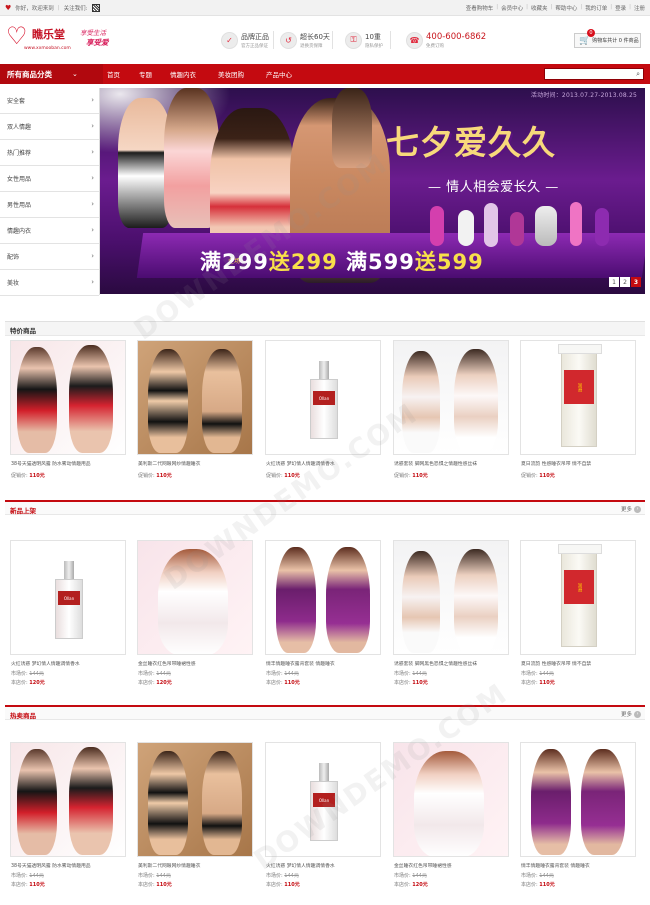 The width and height of the screenshot is (650, 905). What do you see at coordinates (625, 282) in the screenshot?
I see `slide-dot-2: 2` at bounding box center [625, 282].